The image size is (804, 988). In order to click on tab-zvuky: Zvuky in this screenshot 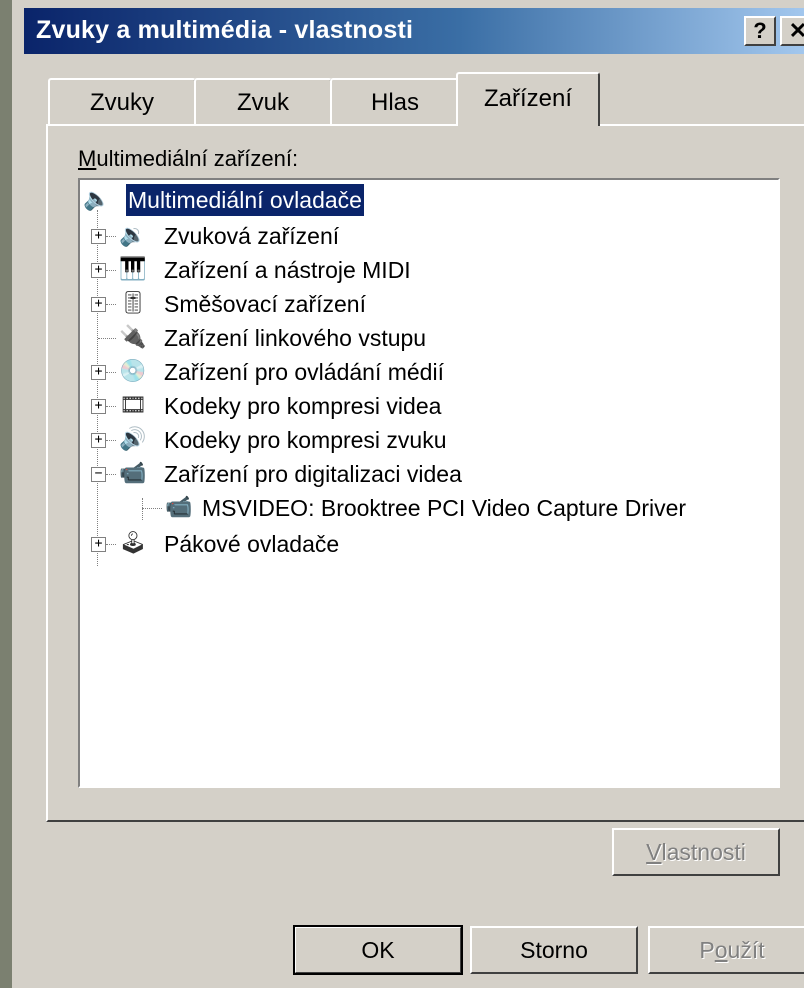, I will do `click(122, 101)`.